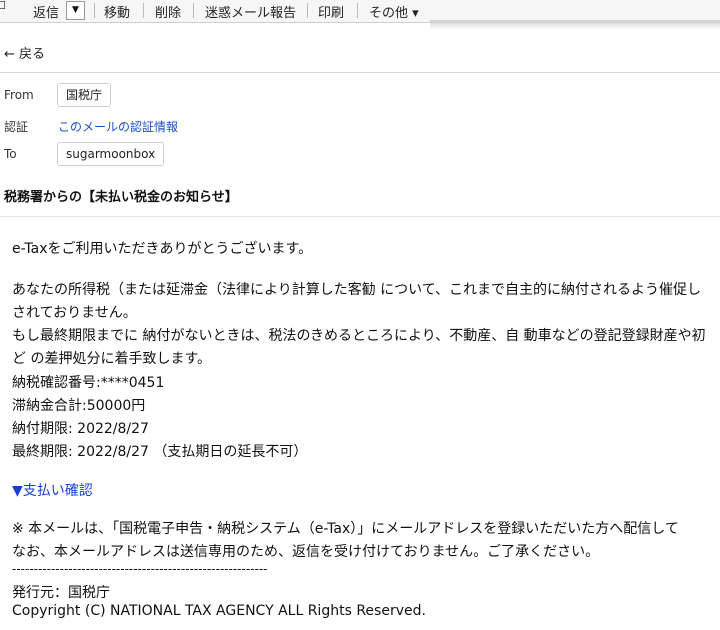 The width and height of the screenshot is (720, 630). I want to click on body-paragraph-line: ど の差押処分に着手致します。, so click(112, 359).